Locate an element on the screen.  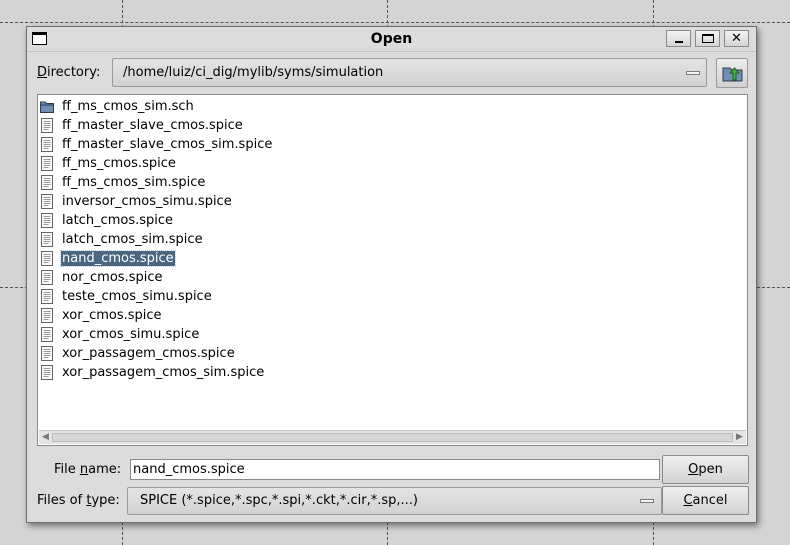
file-name-text: xor_passagem_cmos.spice is located at coordinates (148, 353).